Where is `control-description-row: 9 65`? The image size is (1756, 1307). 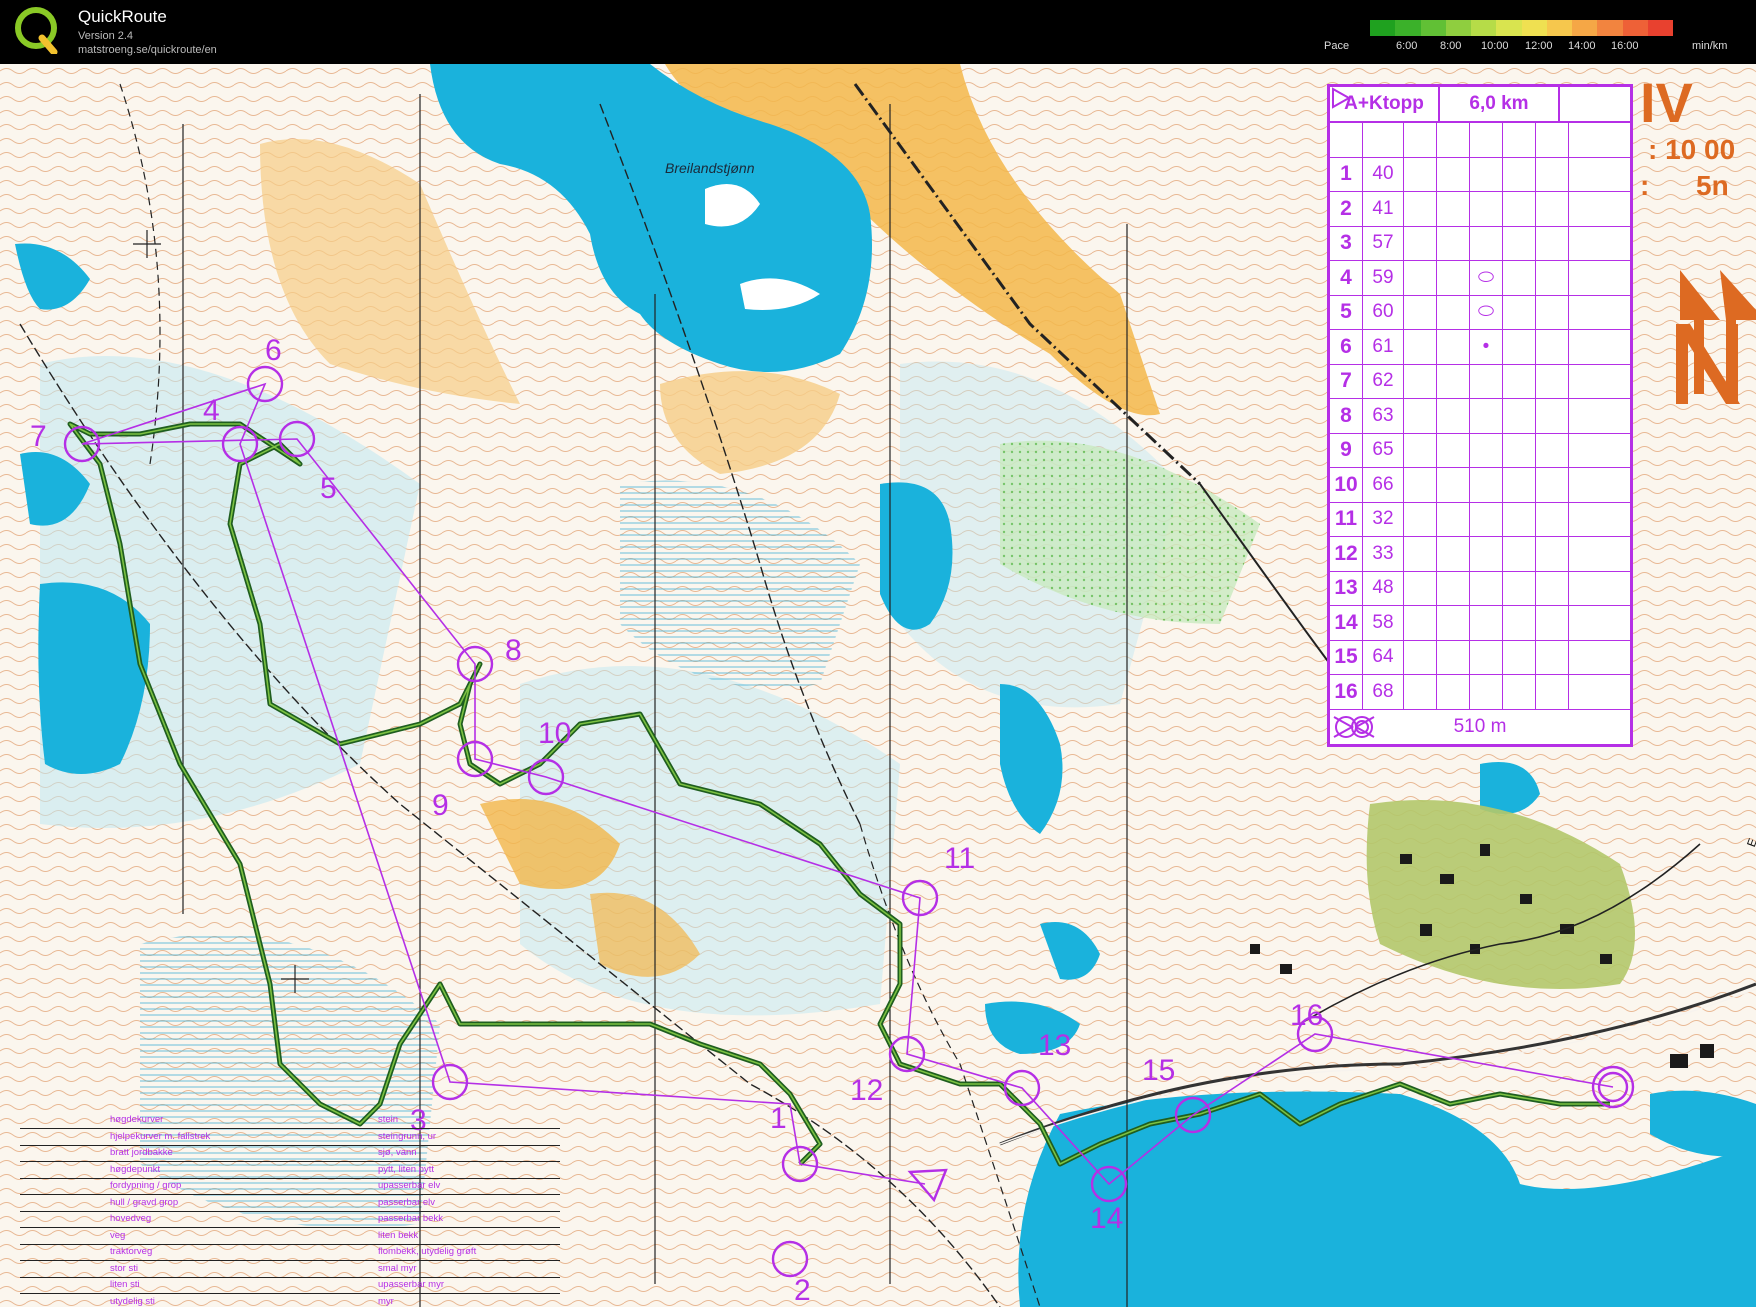 control-description-row: 9 65 is located at coordinates (1480, 450).